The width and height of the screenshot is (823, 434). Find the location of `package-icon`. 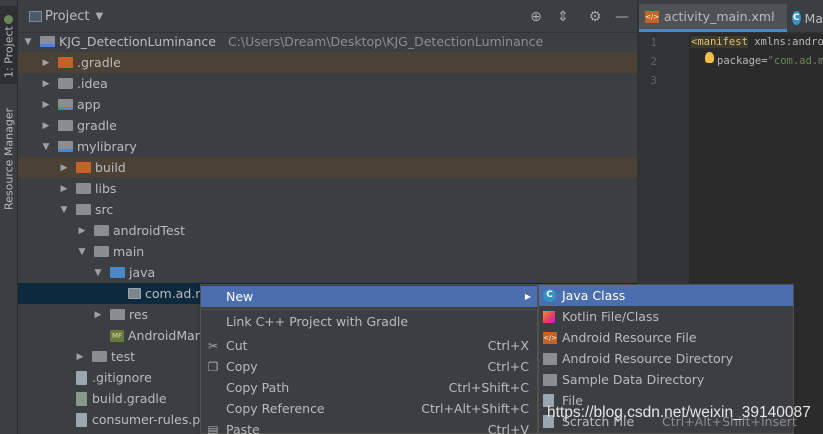

package-icon is located at coordinates (134, 293).